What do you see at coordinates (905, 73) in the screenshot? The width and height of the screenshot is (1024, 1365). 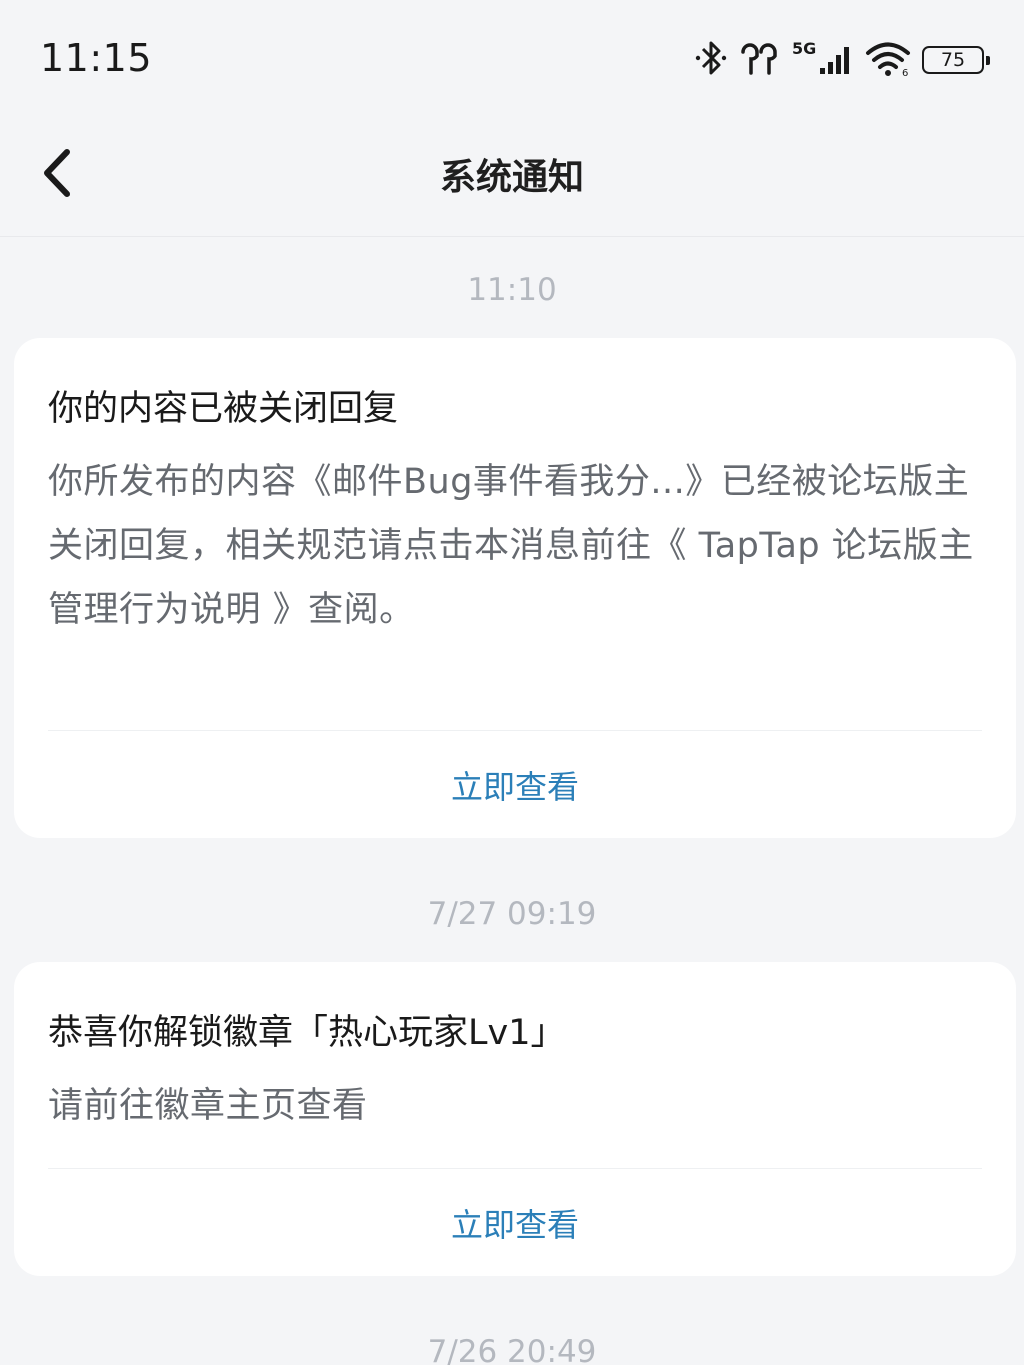 I see `svg-text: 6` at bounding box center [905, 73].